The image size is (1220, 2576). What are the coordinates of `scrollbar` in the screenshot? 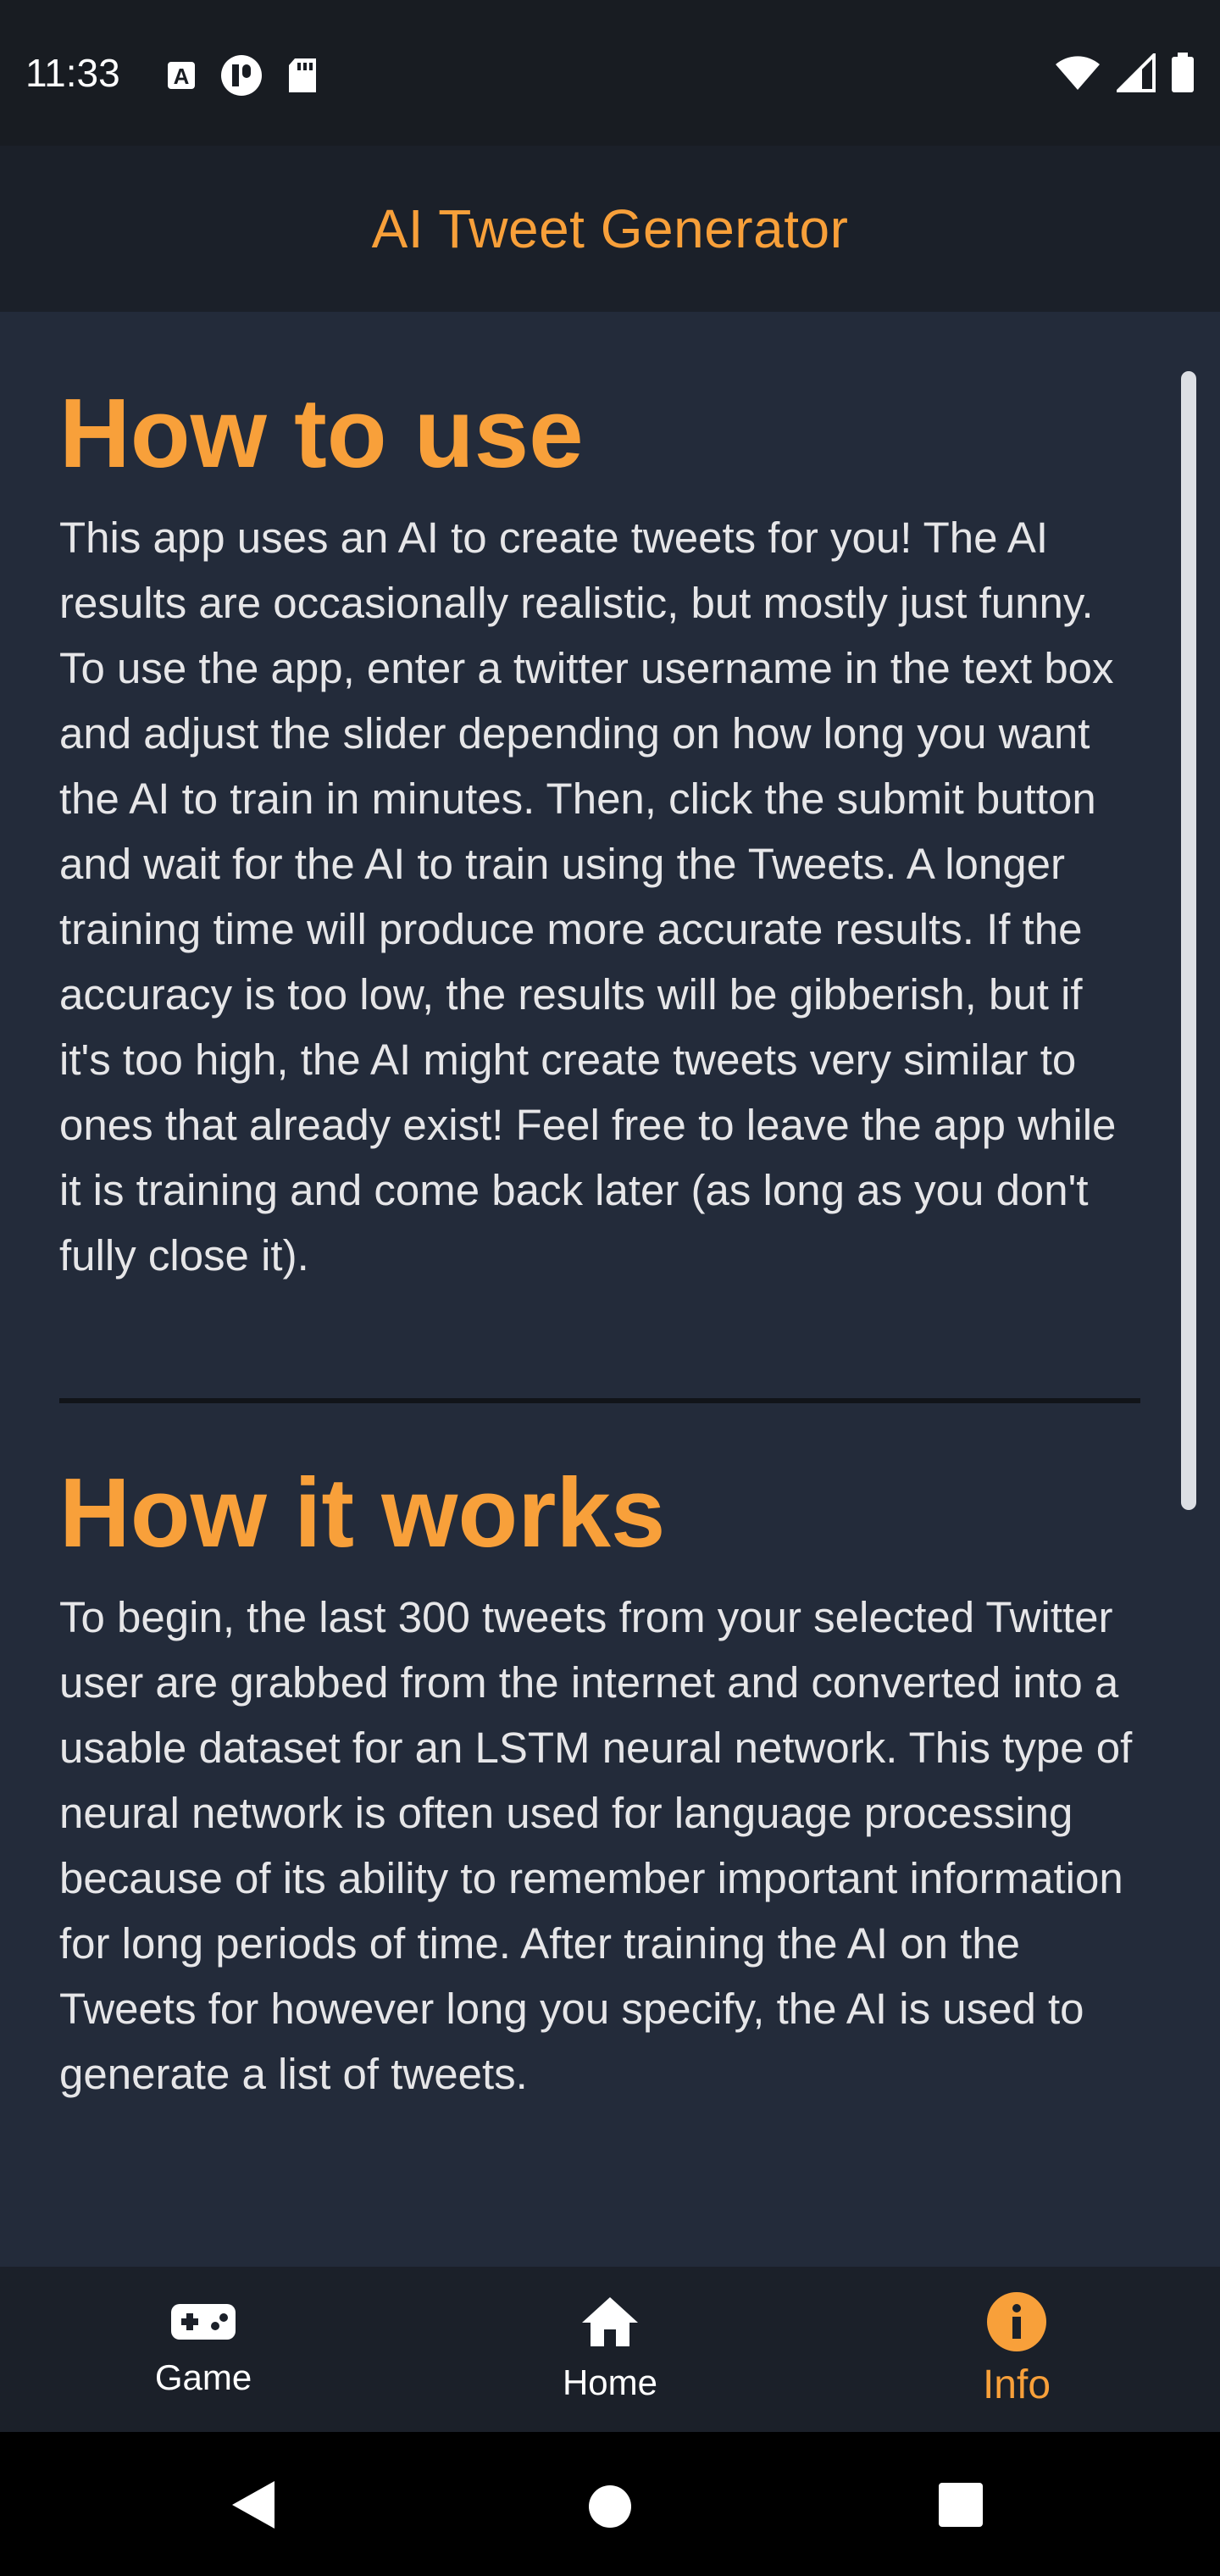 It's located at (1188, 940).